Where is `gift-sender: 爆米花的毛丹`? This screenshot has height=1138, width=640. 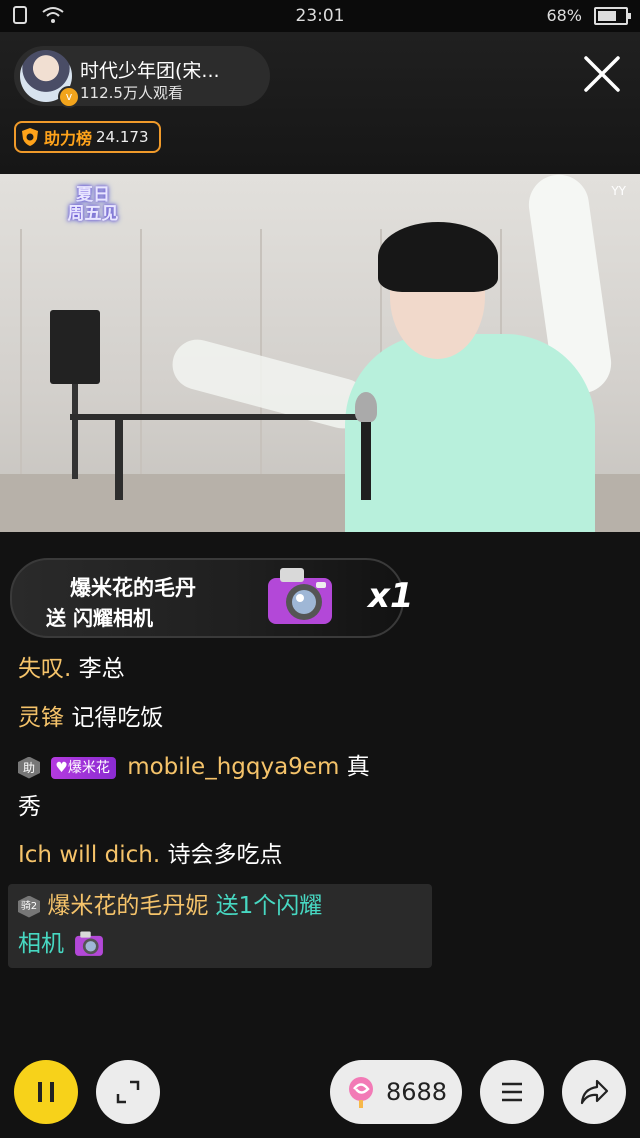
gift-sender: 爆米花的毛丹 is located at coordinates (133, 588).